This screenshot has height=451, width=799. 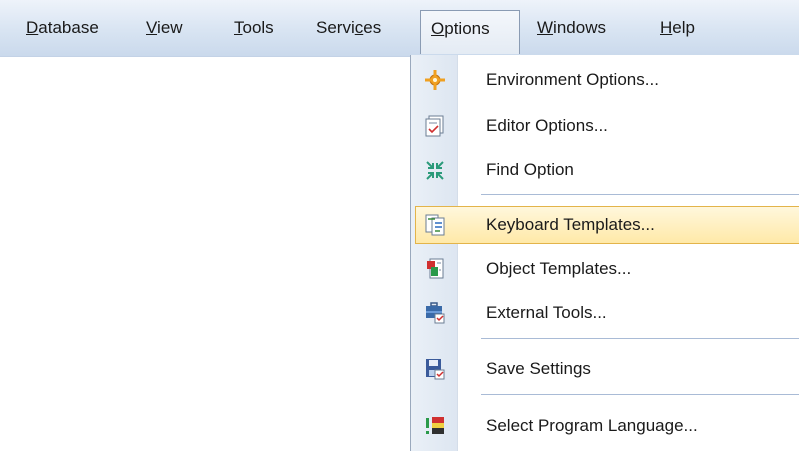 What do you see at coordinates (435, 313) in the screenshot?
I see `external-tools-icon` at bounding box center [435, 313].